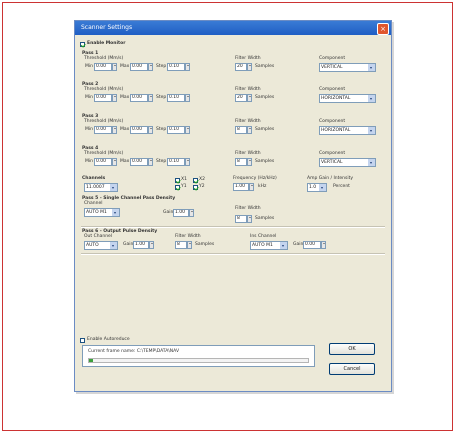 This screenshot has height=435, width=457. I want to click on pass6-filter-spinner, so click(189, 245).